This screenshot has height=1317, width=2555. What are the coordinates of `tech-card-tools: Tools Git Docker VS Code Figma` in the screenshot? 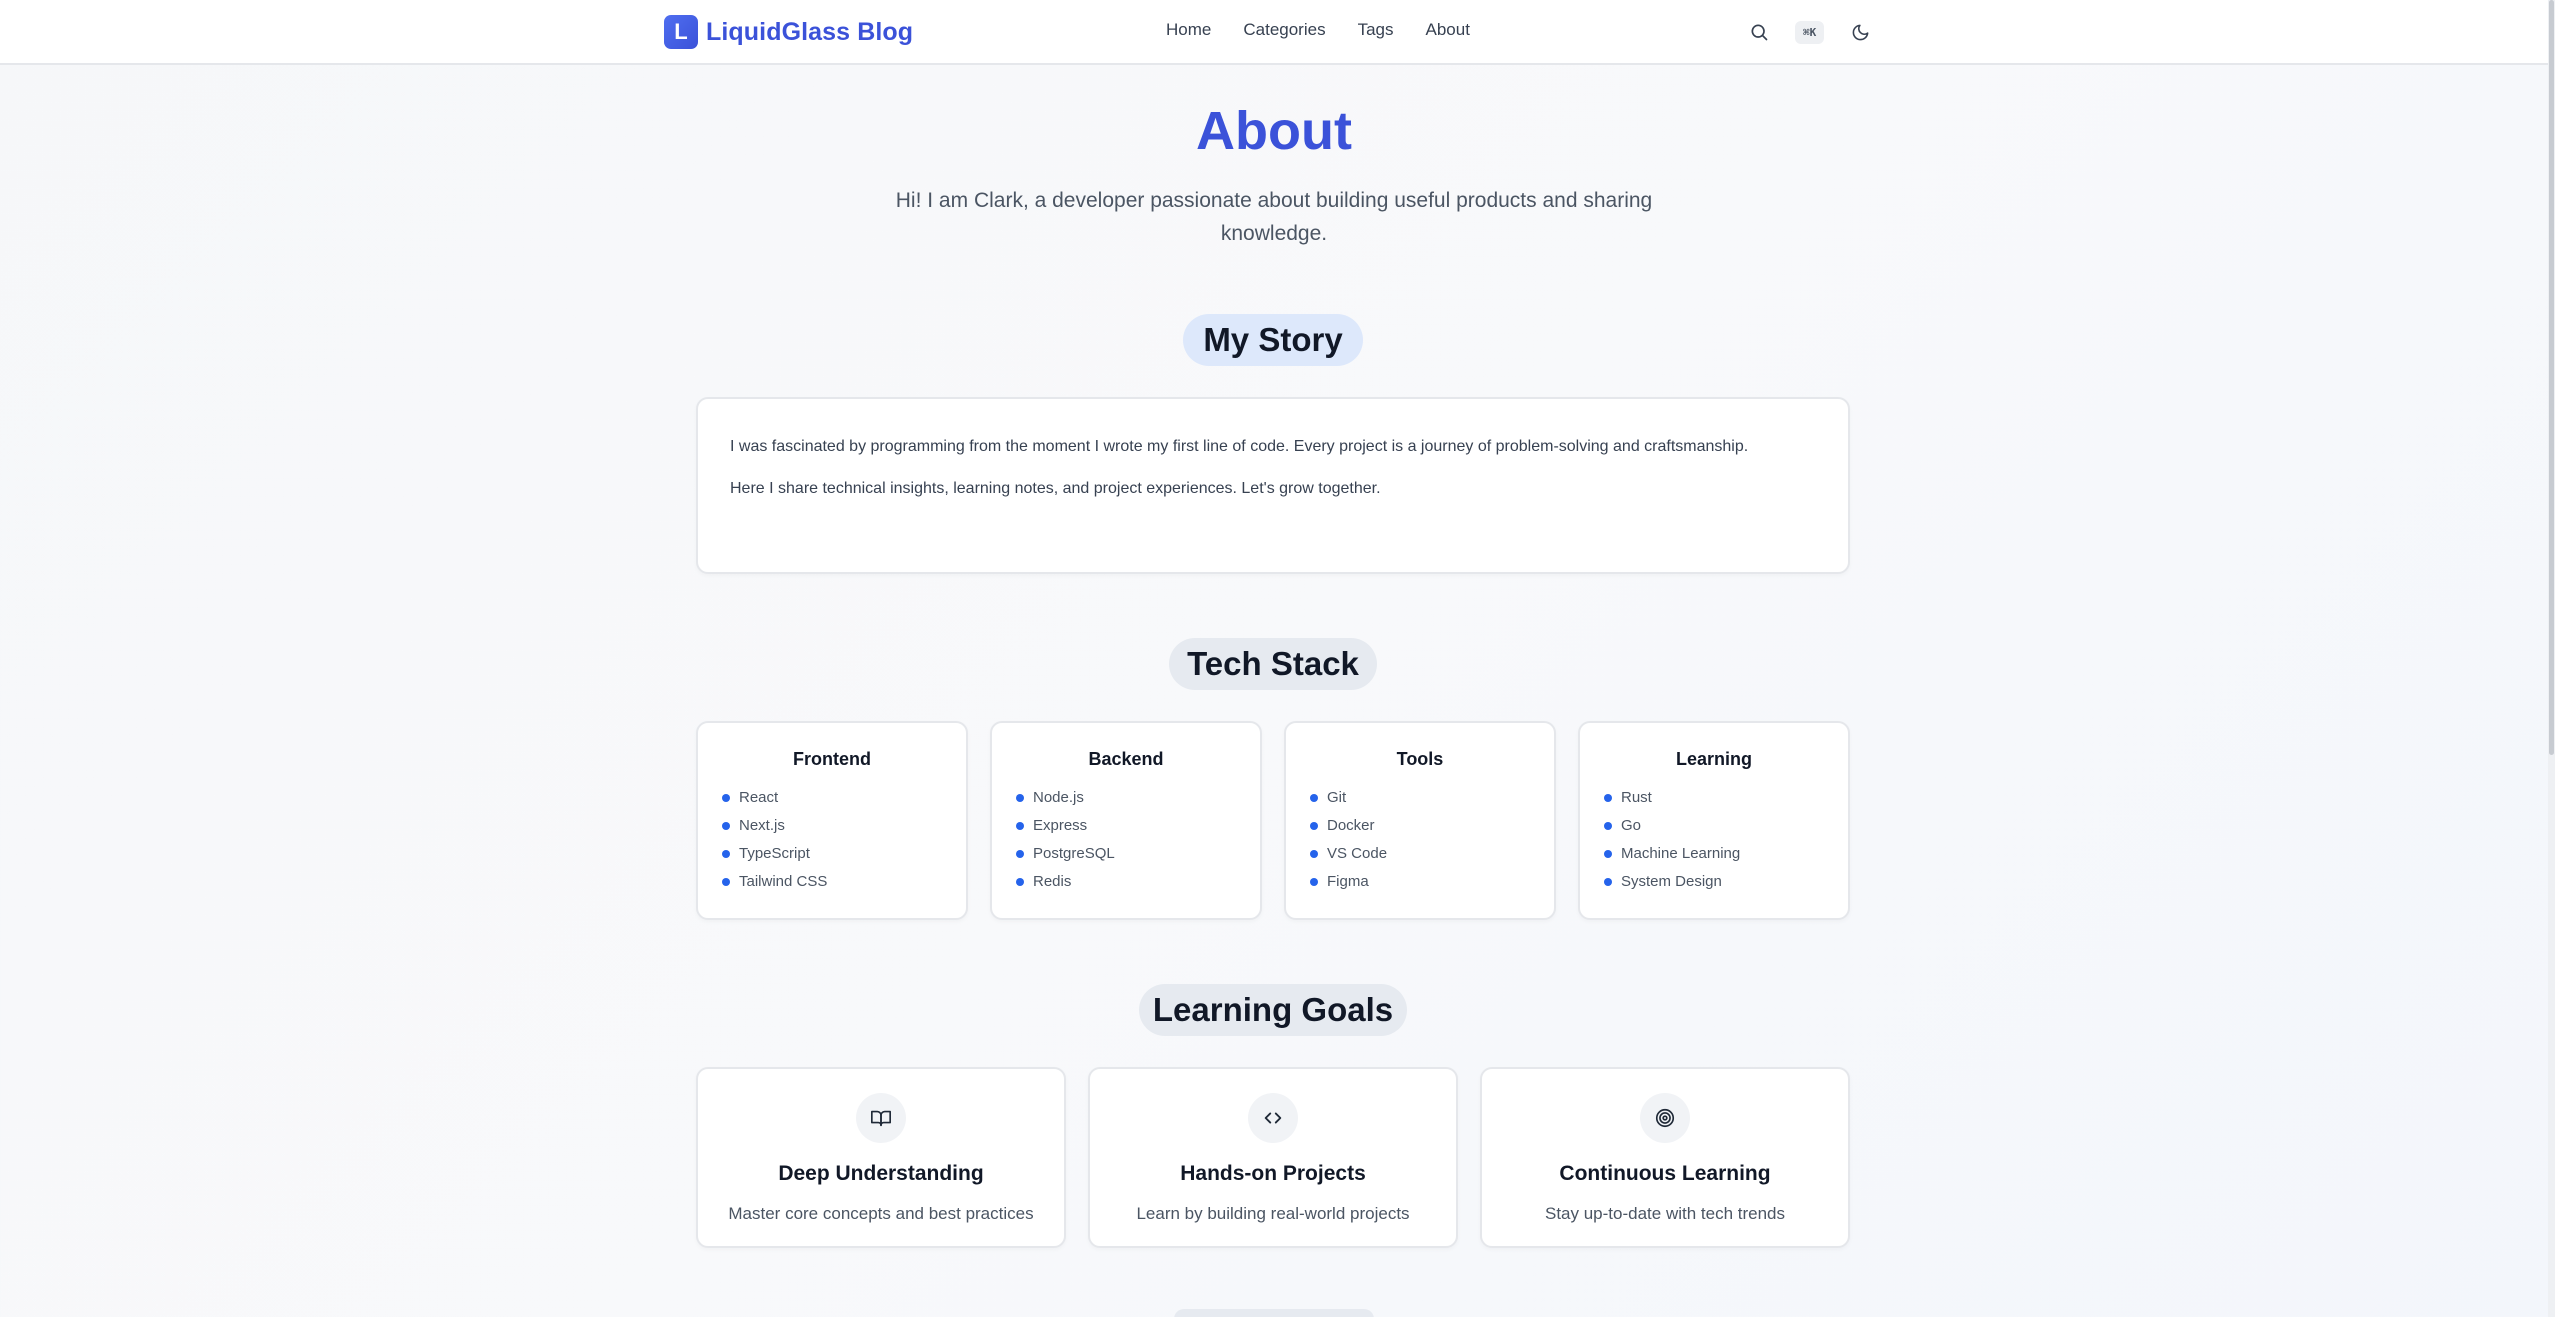 It's located at (1420, 820).